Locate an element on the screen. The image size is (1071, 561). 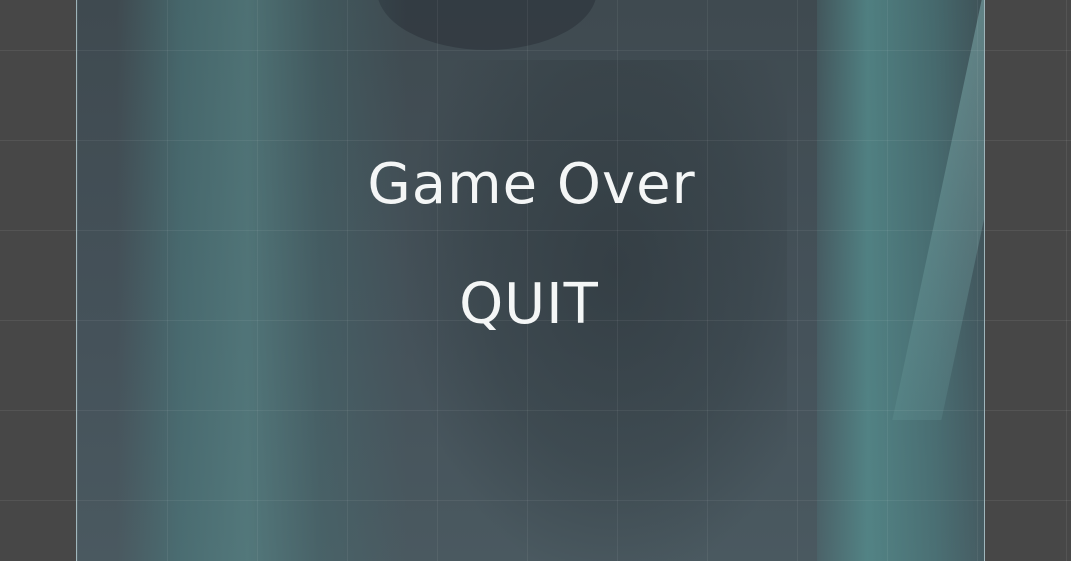
background-shadow-top is located at coordinates (487, 25).